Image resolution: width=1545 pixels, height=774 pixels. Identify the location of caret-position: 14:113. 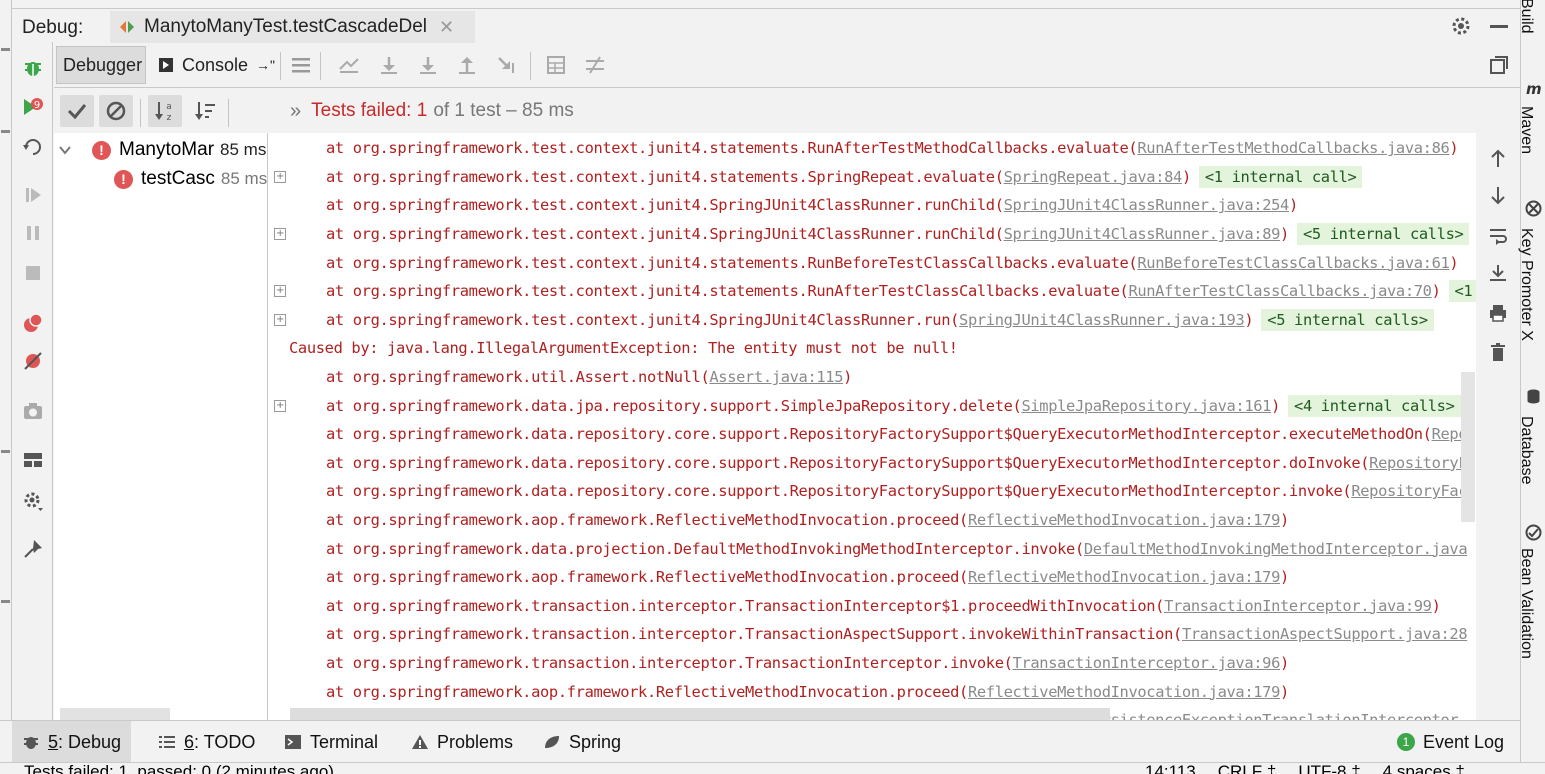
(1170, 768).